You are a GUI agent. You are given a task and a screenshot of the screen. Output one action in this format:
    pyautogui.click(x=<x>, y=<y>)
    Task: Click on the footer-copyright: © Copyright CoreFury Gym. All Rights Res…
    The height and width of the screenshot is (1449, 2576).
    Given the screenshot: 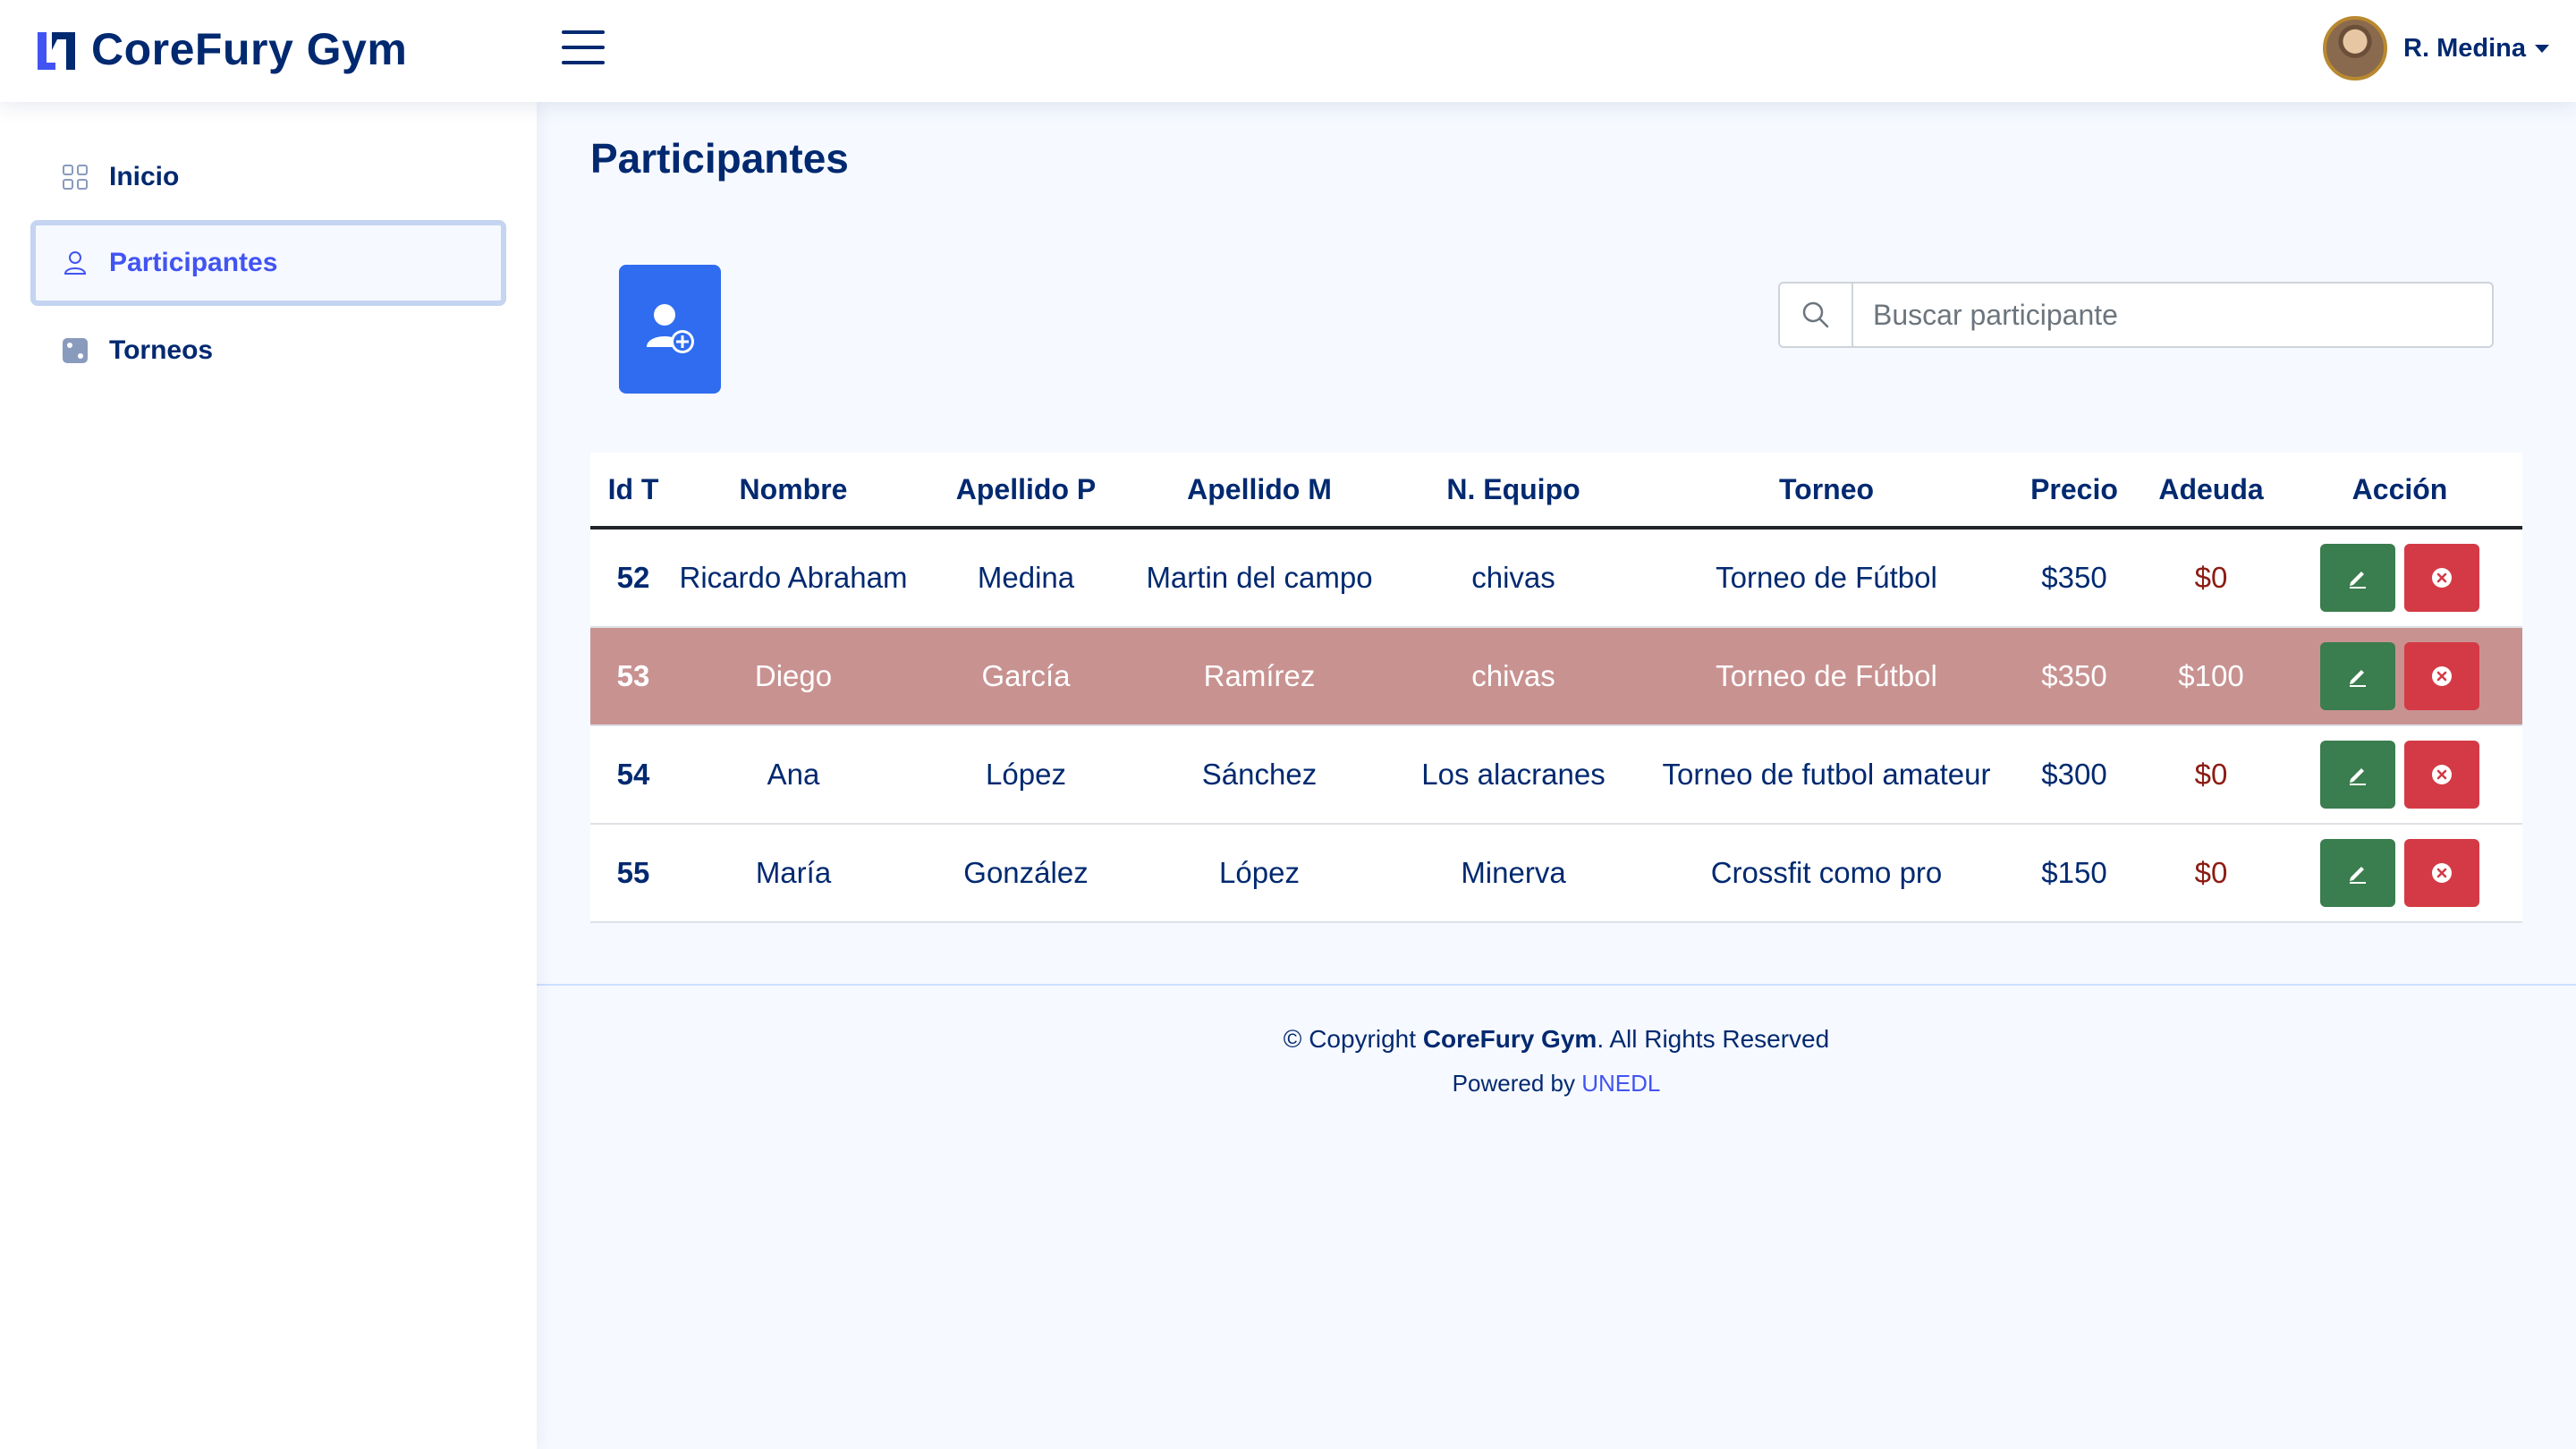 What is the action you would take?
    pyautogui.click(x=1556, y=1039)
    